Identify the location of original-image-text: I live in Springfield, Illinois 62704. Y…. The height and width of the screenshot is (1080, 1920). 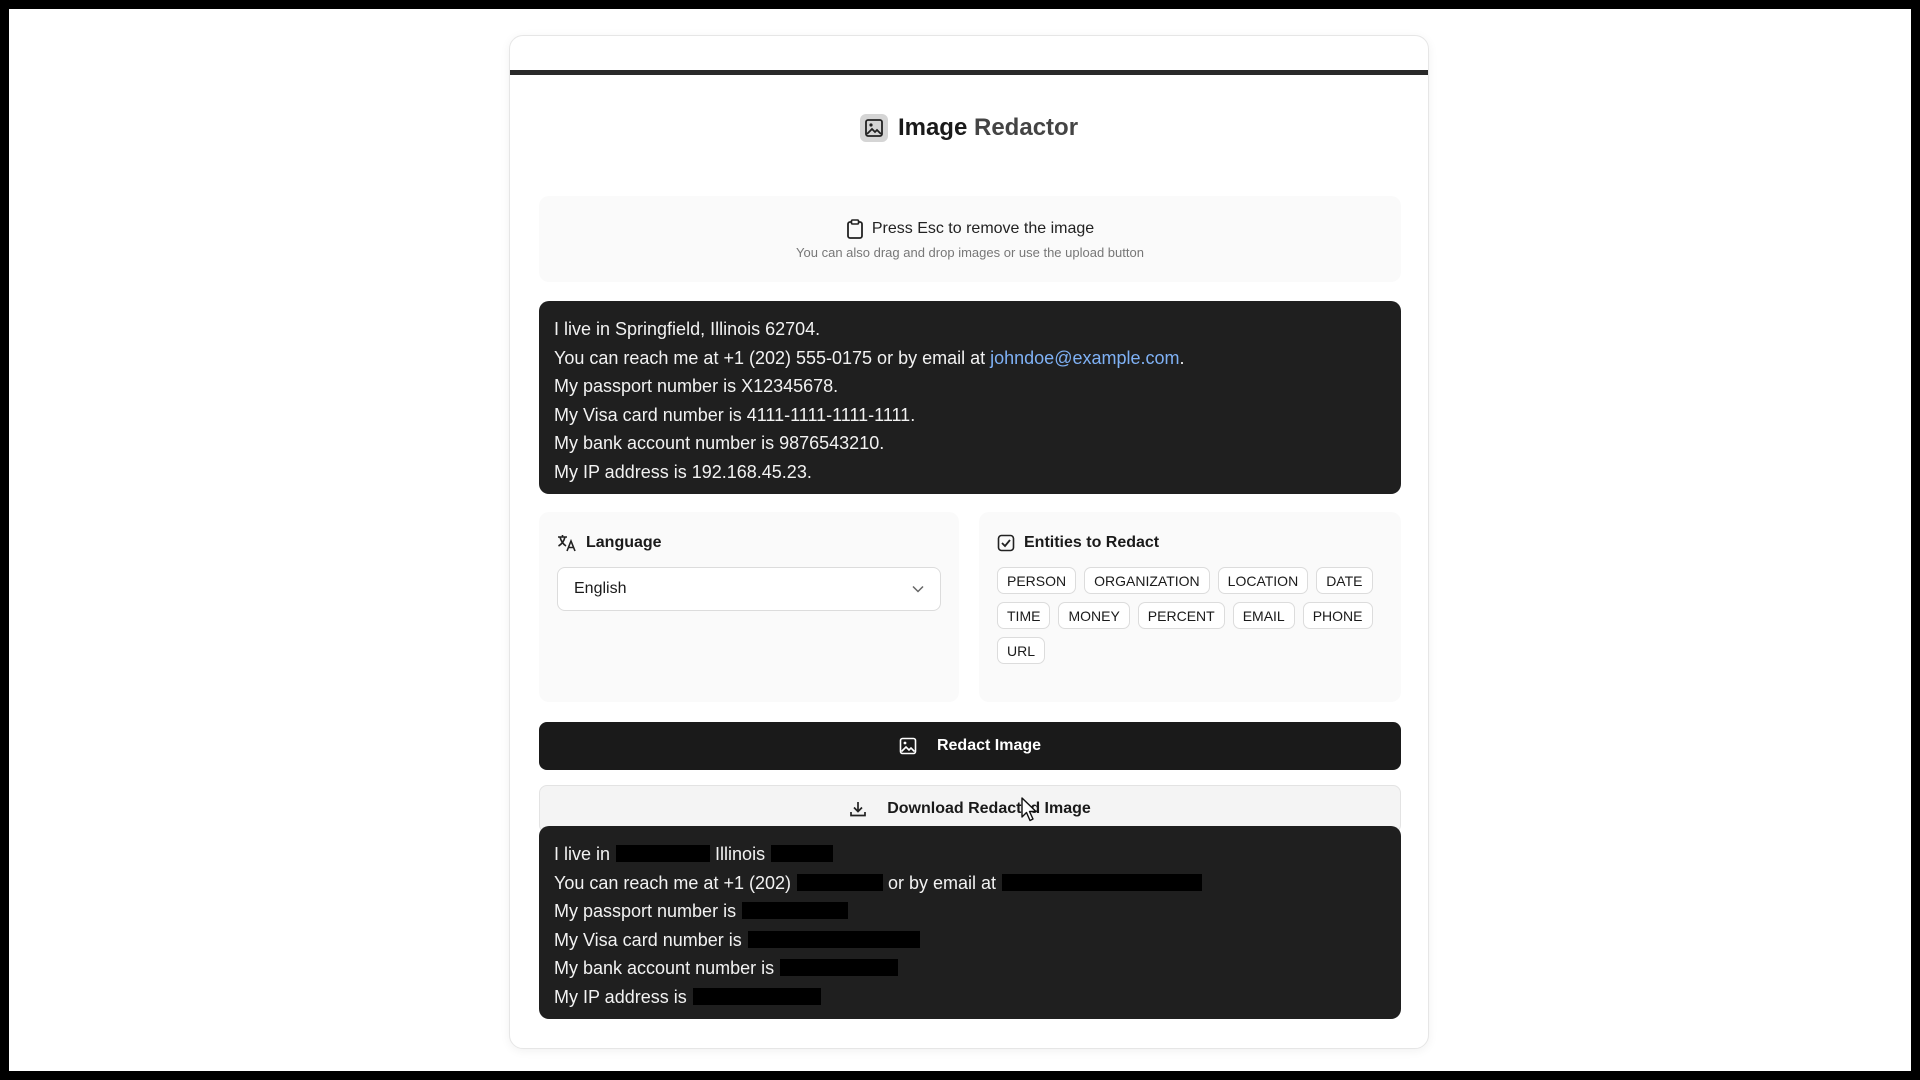
(970, 397).